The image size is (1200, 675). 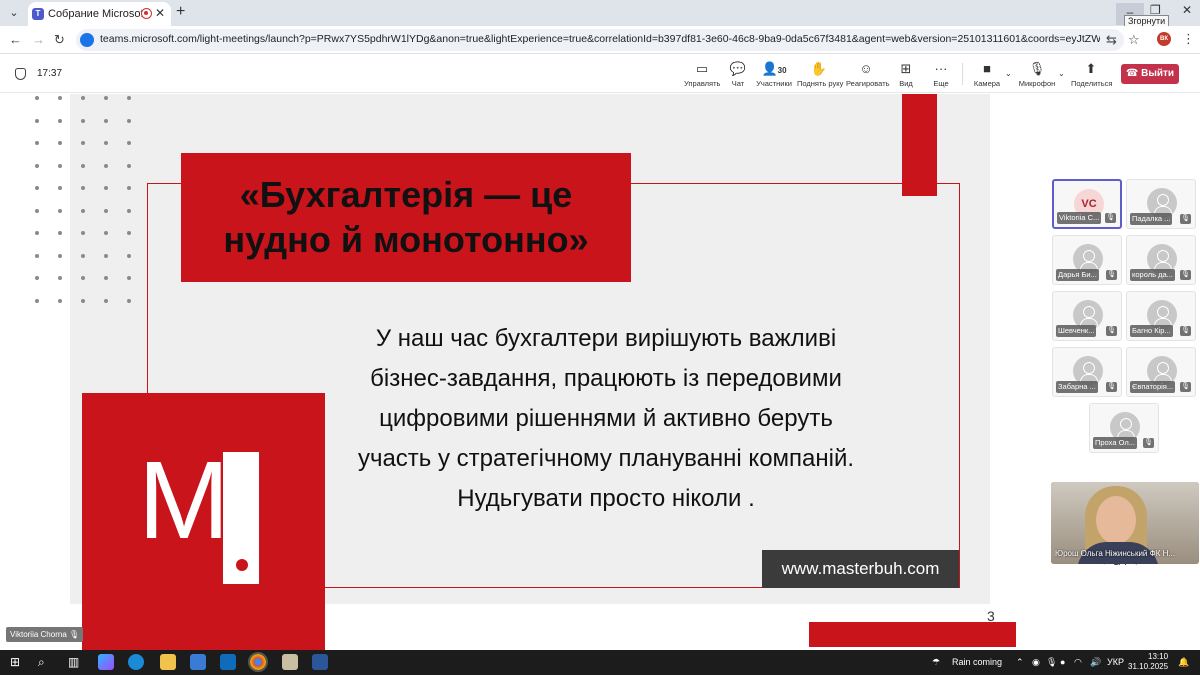 I want to click on word-icon, so click(x=320, y=662).